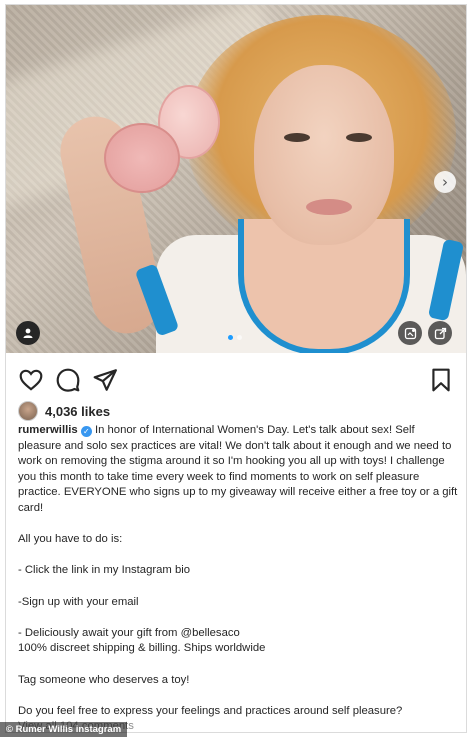  I want to click on likes-row: 4,036 likes, so click(64, 411).